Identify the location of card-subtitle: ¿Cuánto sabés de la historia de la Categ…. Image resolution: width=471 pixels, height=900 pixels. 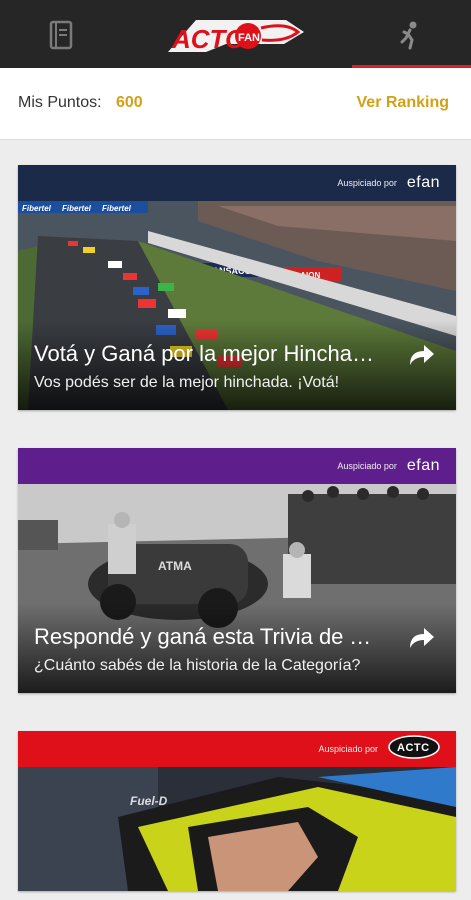
(197, 665).